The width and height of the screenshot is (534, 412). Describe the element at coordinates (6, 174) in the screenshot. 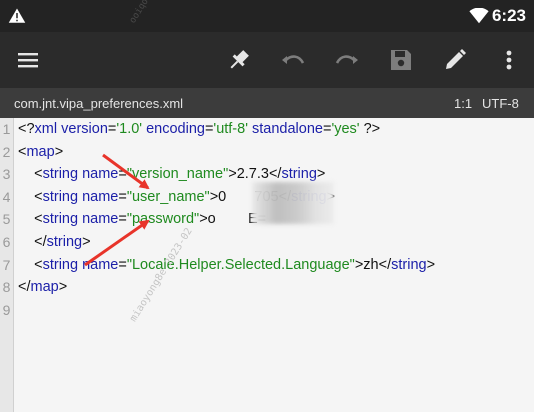

I see `line-number: 3` at that location.